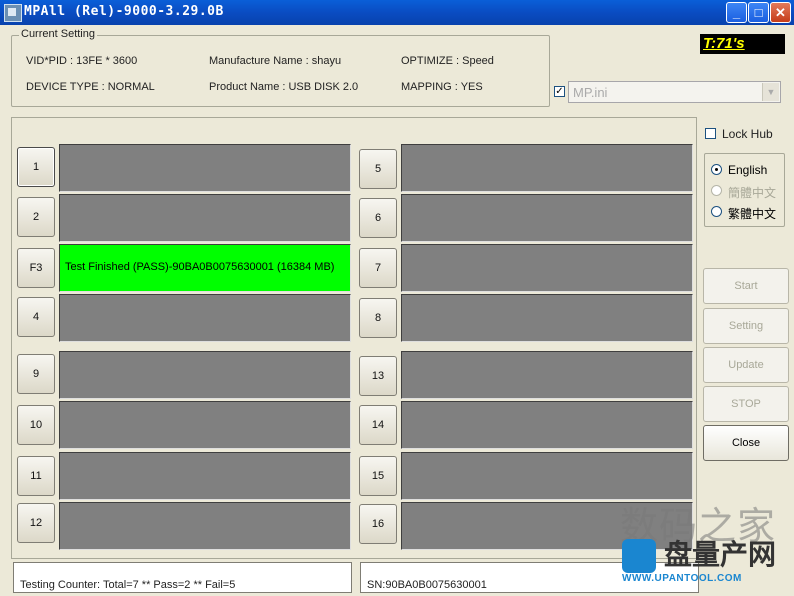 The width and height of the screenshot is (794, 596). Describe the element at coordinates (427, 585) in the screenshot. I see `serial-number-text: SN:90BA0B0075630001` at that location.